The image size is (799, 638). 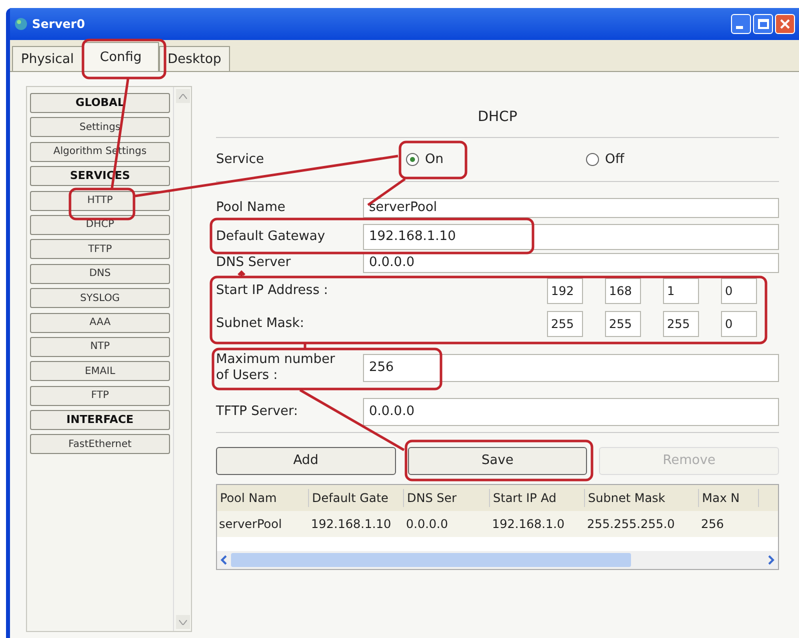 I want to click on octet-field: 168, so click(x=623, y=291).